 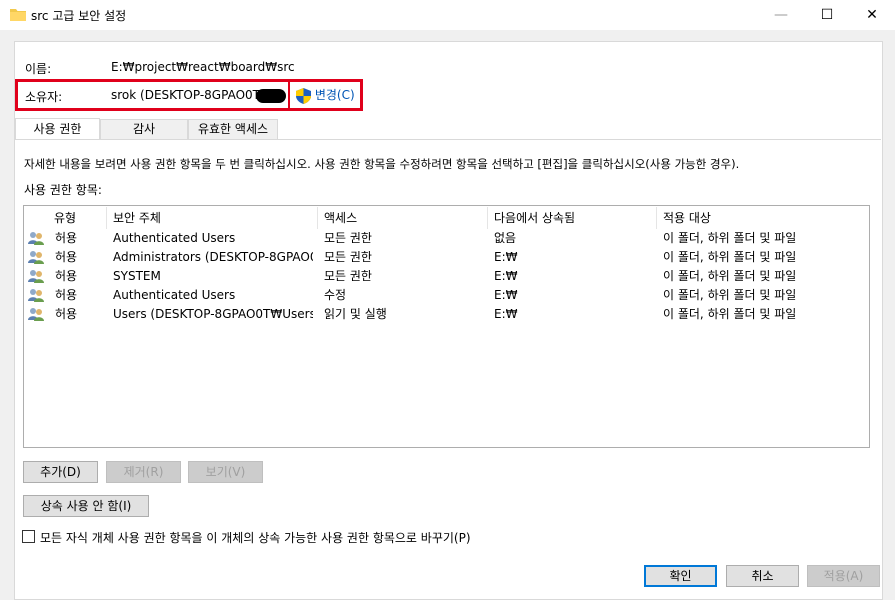 I want to click on window-title: src 고급 보안 설정, so click(x=79, y=16).